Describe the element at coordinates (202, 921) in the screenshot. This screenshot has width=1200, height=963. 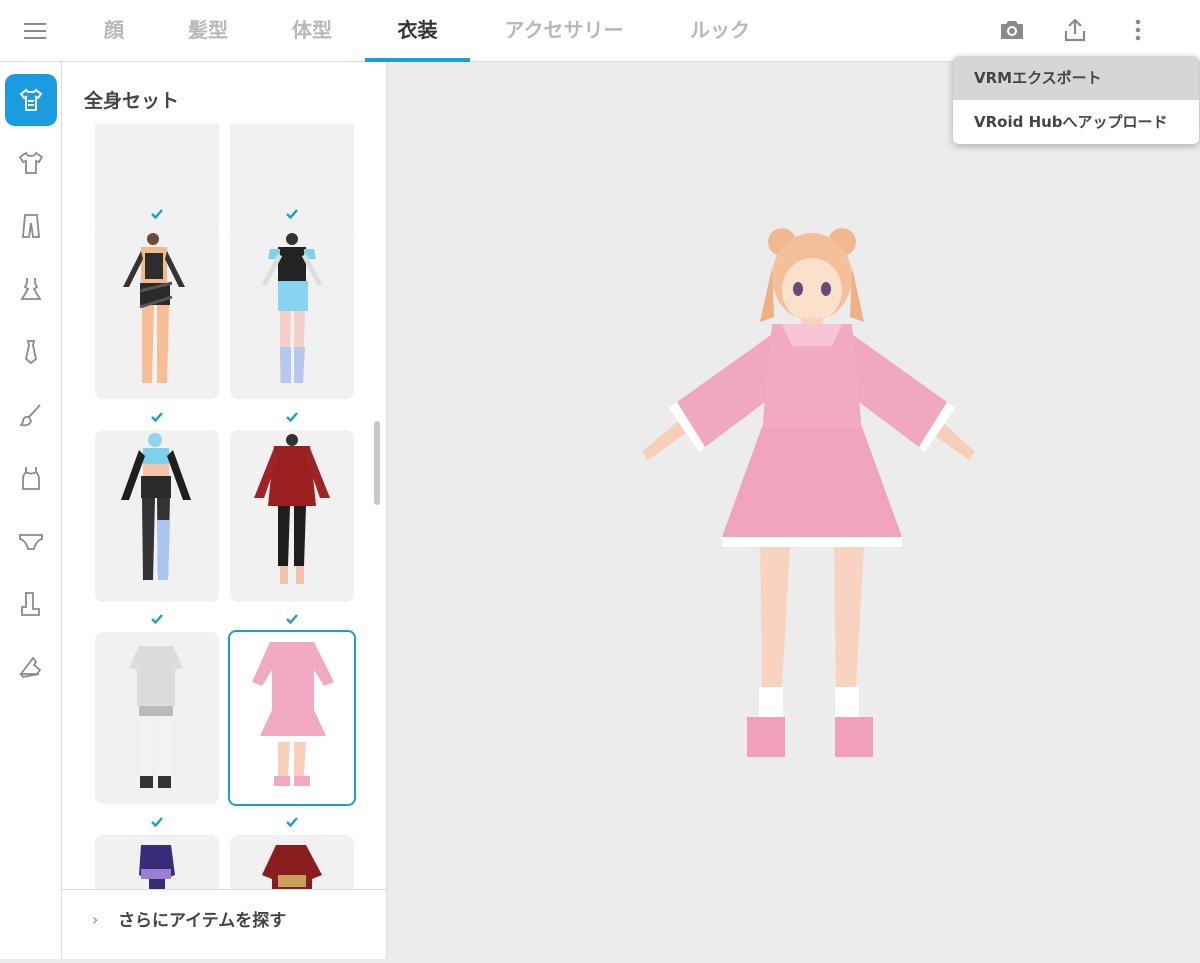
I see `find-more-label: さらにアイテムを探す` at that location.